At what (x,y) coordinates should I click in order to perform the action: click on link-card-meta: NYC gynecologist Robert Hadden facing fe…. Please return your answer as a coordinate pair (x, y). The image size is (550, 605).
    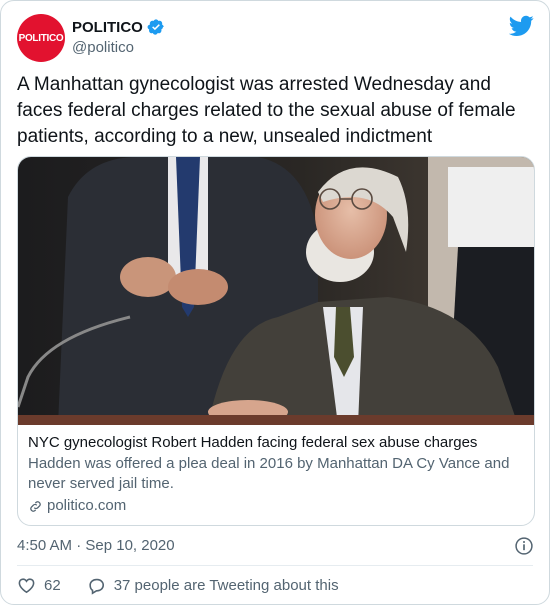
    Looking at the image, I should click on (276, 474).